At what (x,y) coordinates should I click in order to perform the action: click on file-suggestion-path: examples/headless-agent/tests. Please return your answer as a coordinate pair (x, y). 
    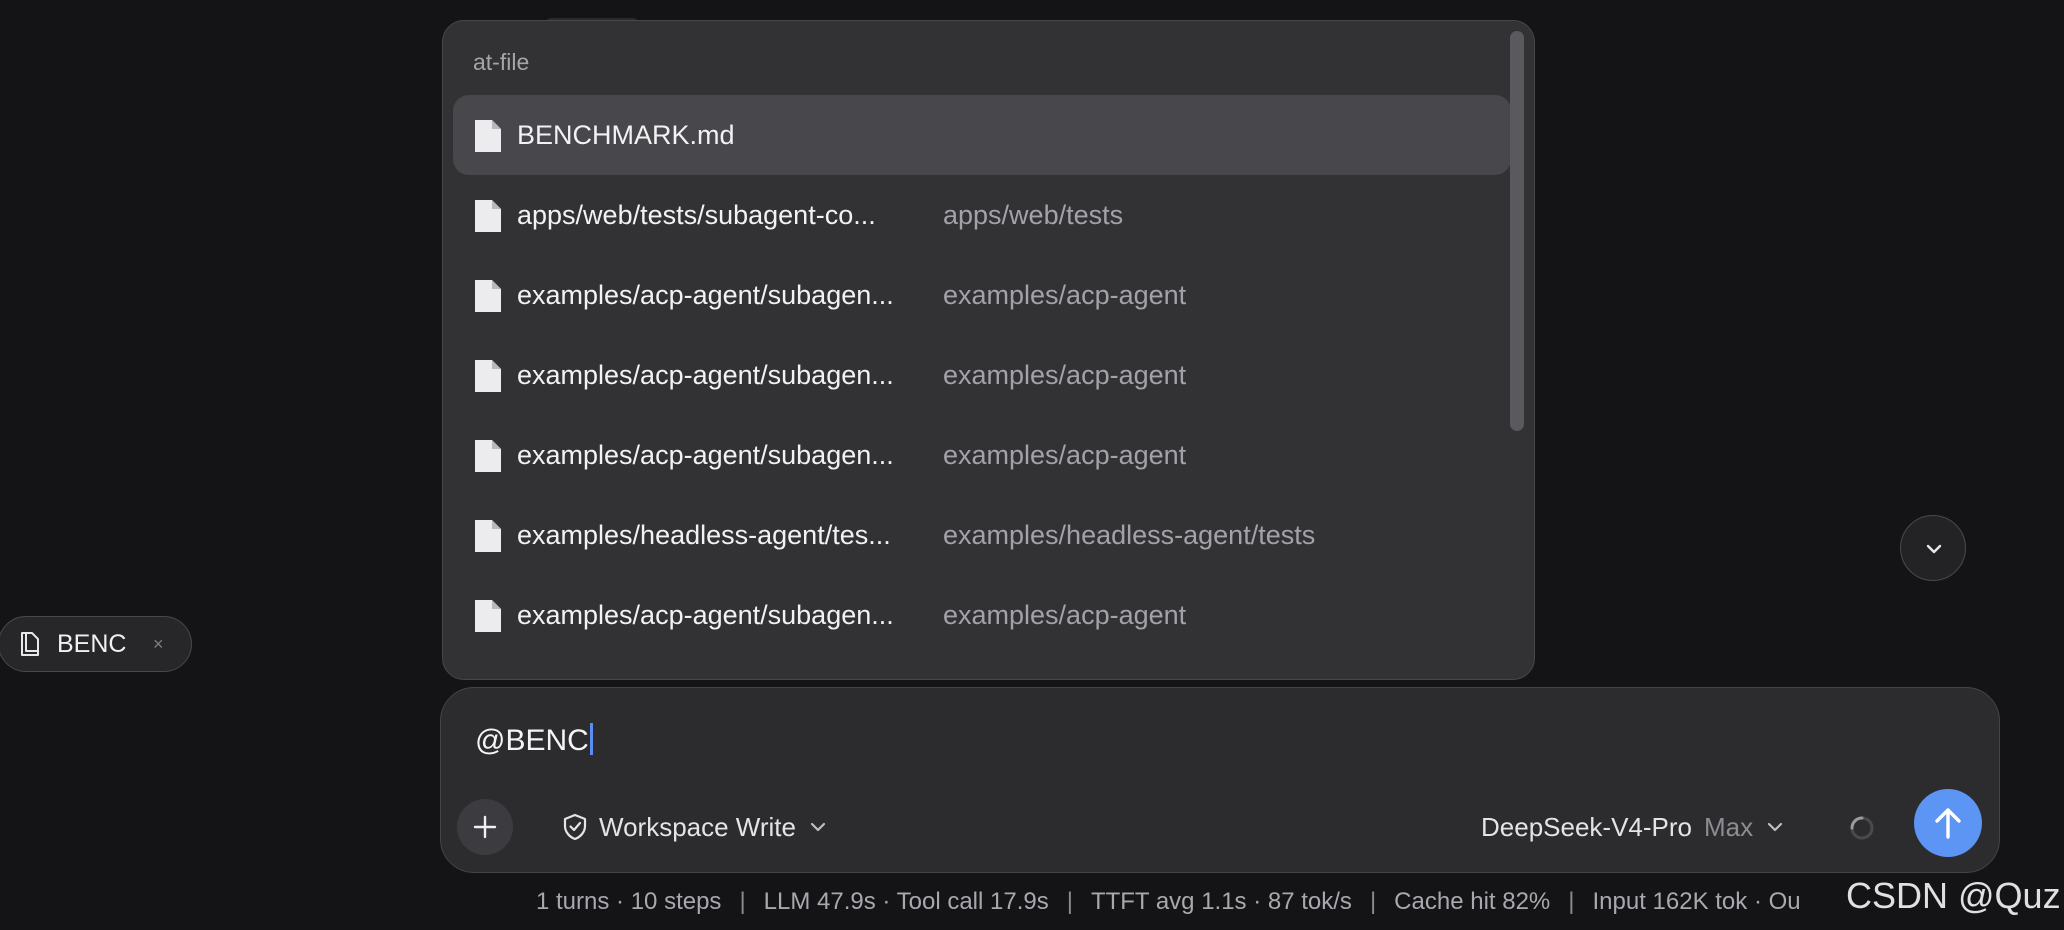
    Looking at the image, I should click on (1129, 535).